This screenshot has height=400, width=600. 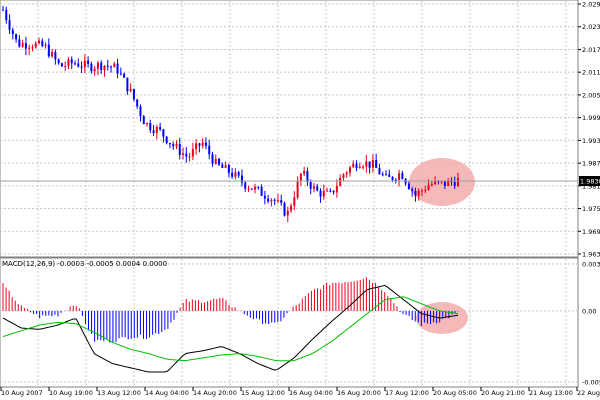 I want to click on time-tick-label: 21 Aug 13:00, so click(x=551, y=393).